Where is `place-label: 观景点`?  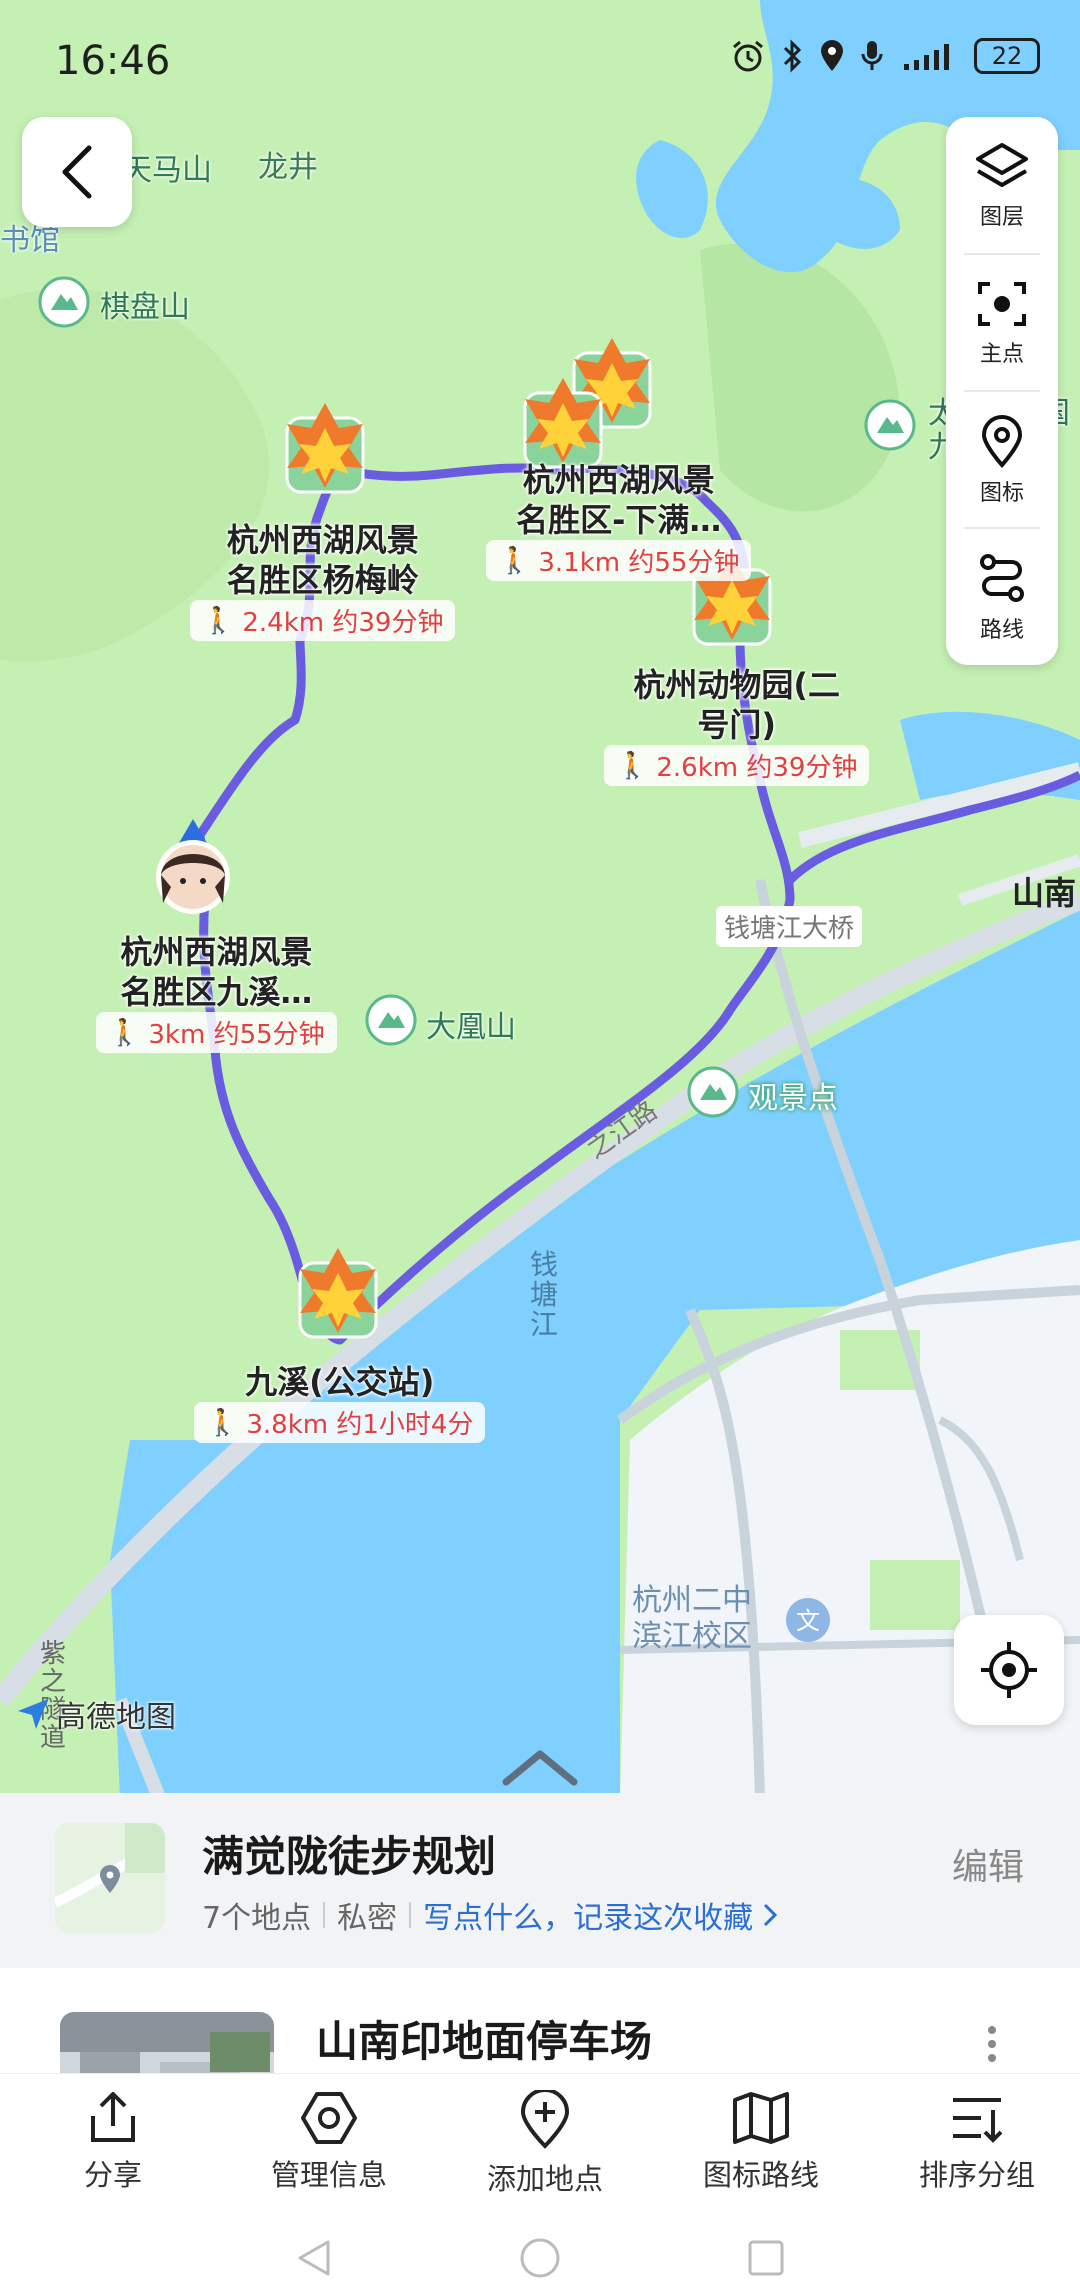
place-label: 观景点 is located at coordinates (793, 1098).